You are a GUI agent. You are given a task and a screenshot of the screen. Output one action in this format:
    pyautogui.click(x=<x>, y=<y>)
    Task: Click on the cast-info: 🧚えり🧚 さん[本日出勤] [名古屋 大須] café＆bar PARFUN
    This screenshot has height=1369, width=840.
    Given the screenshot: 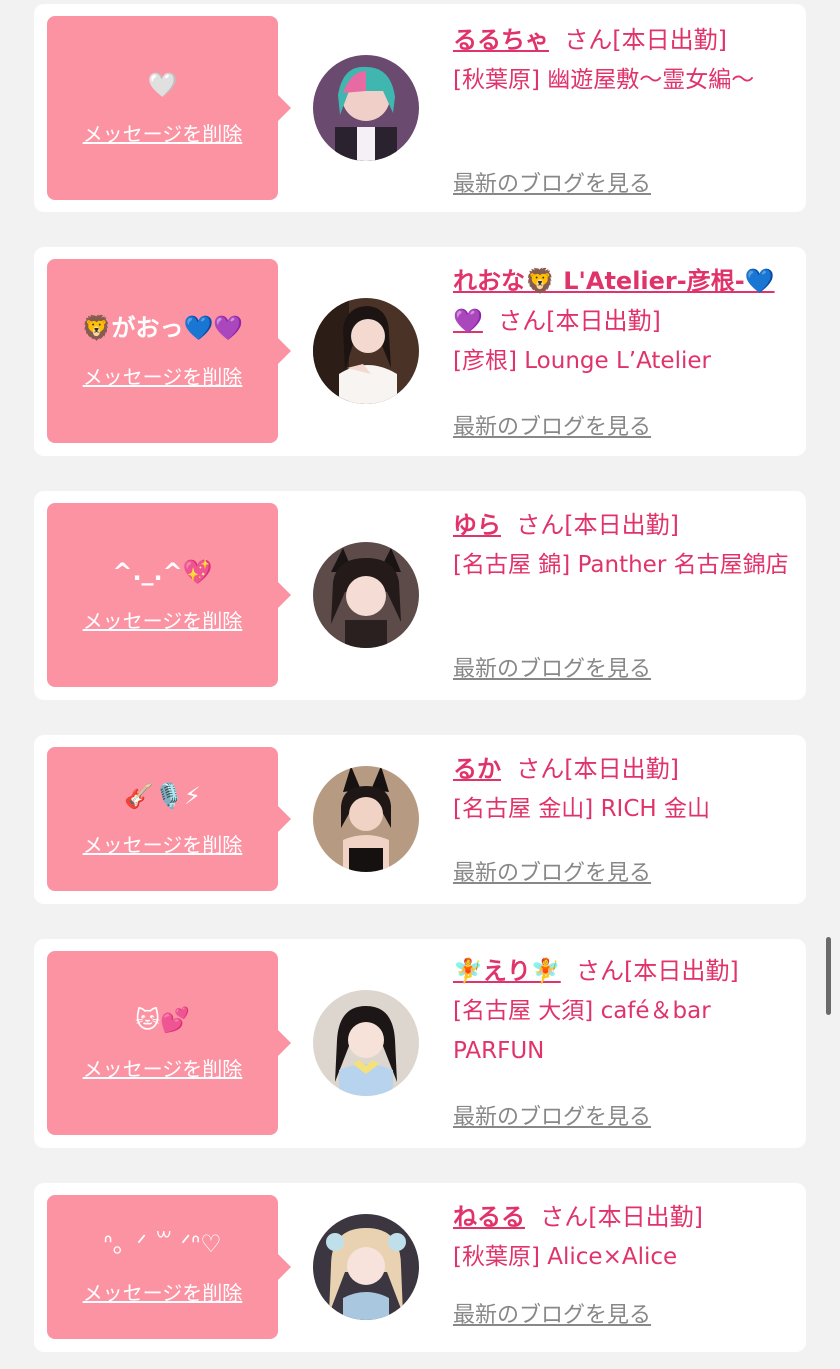 What is the action you would take?
    pyautogui.click(x=623, y=1011)
    